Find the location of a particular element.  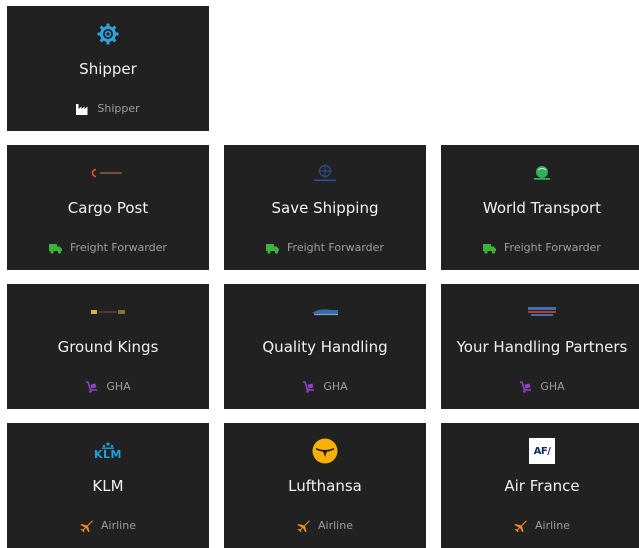

company-name: Shipper is located at coordinates (108, 69).